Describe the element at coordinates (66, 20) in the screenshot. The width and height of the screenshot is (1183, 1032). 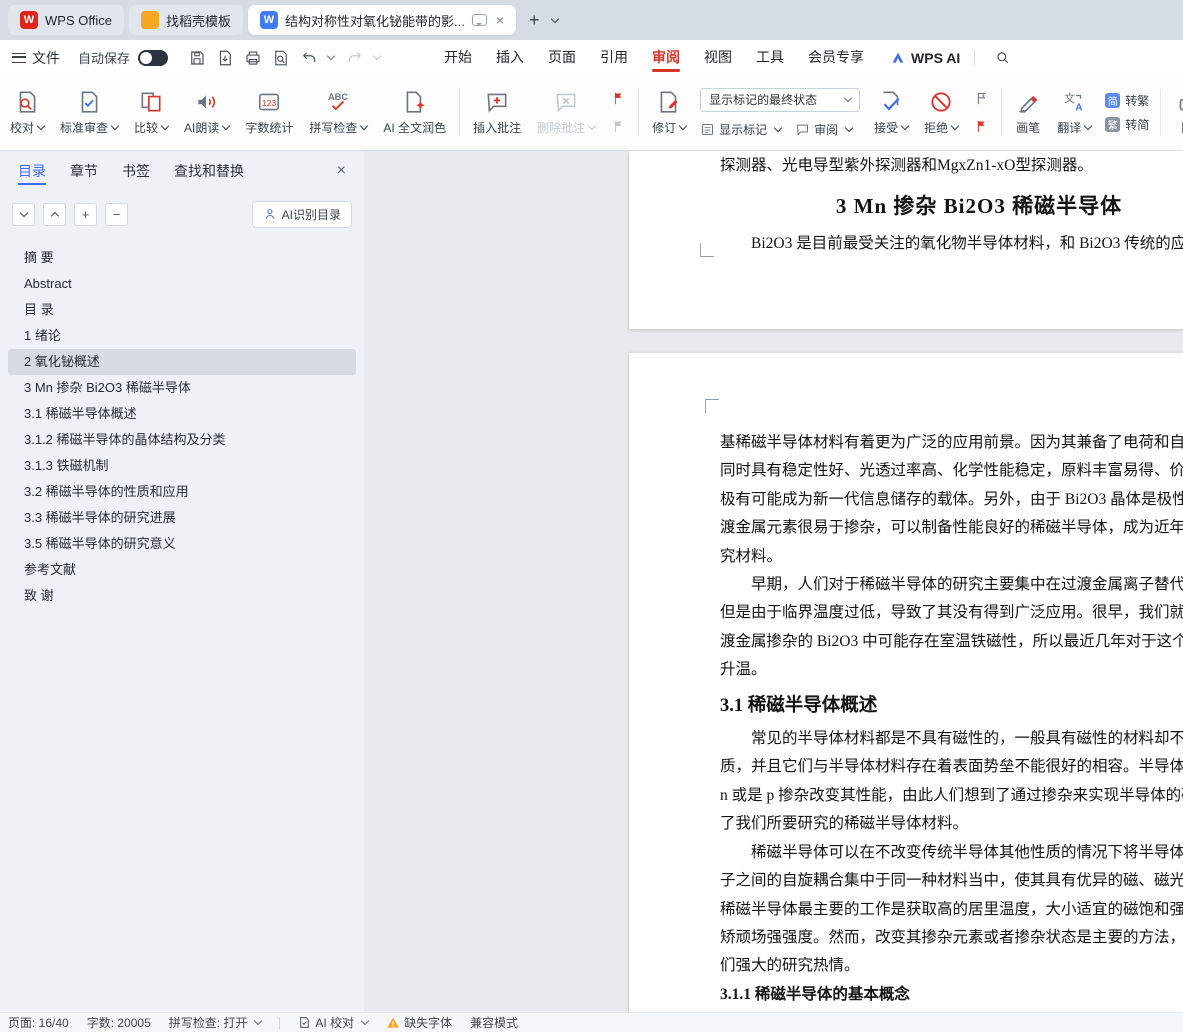
I see `tab-wps-home: W WPS Office` at that location.